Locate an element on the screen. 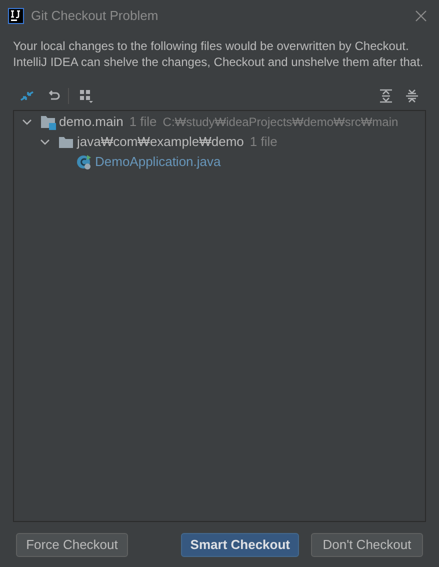  expand-all-icon is located at coordinates (386, 96).